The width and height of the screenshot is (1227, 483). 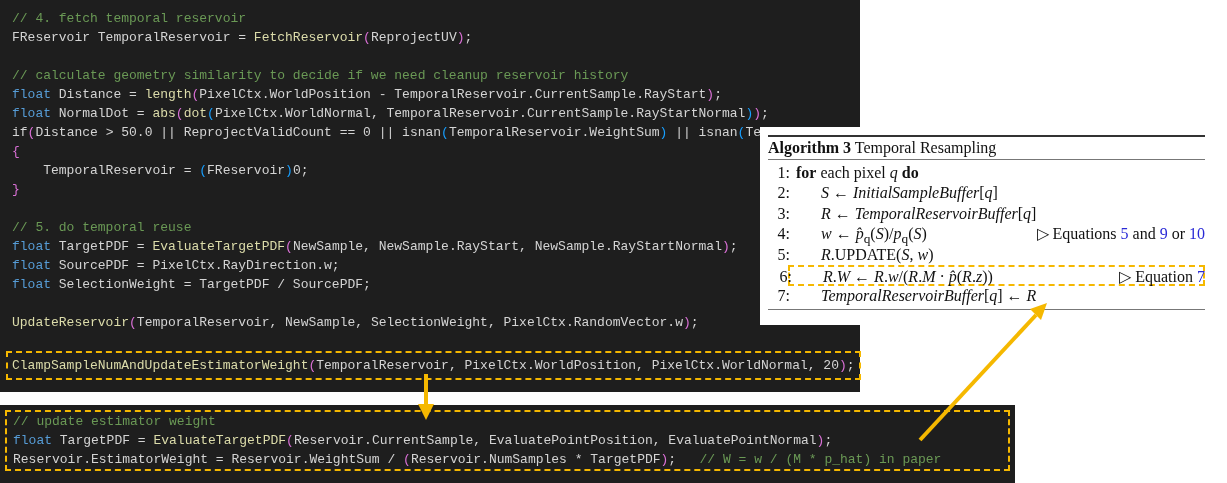 I want to click on algorithm-step: S ← InitialSampleBuffer[q], so click(x=909, y=193).